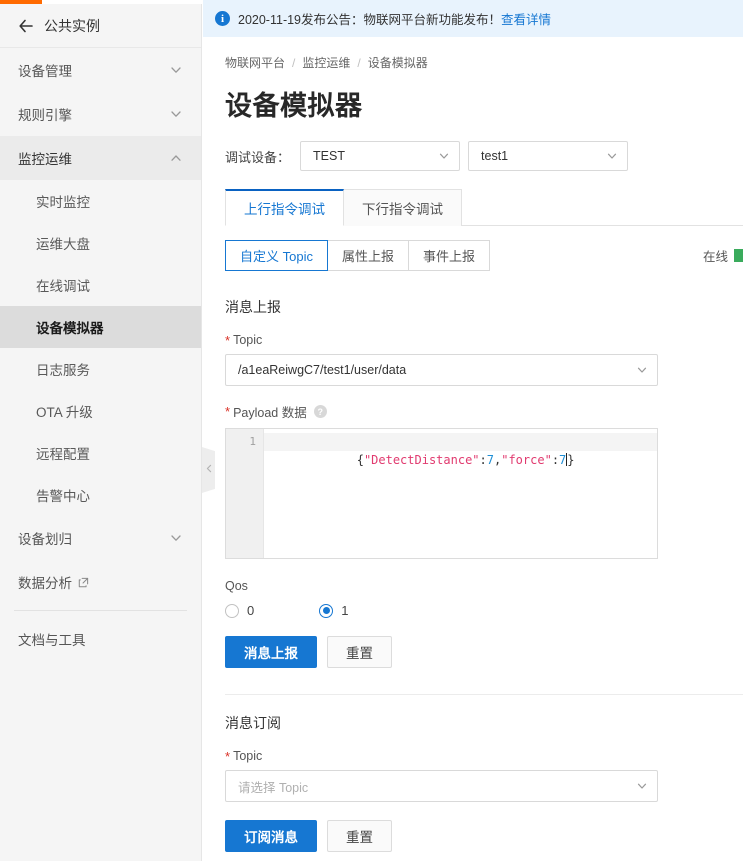 Image resolution: width=743 pixels, height=861 pixels. Describe the element at coordinates (45, 539) in the screenshot. I see `sidebar-group-label: 设备划归` at that location.